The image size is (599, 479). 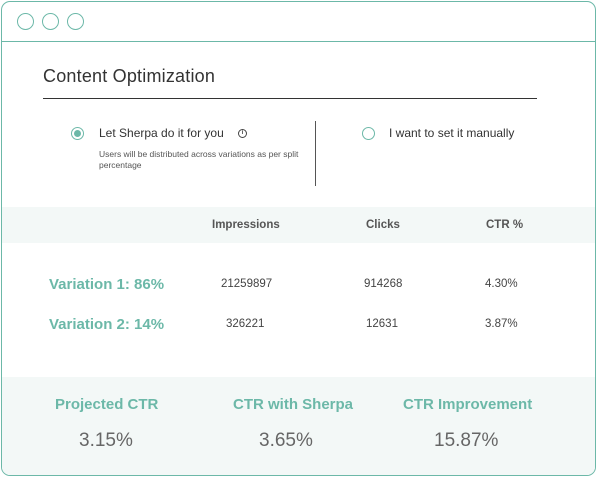 What do you see at coordinates (505, 225) in the screenshot?
I see `column-header-ctr: CTR %` at bounding box center [505, 225].